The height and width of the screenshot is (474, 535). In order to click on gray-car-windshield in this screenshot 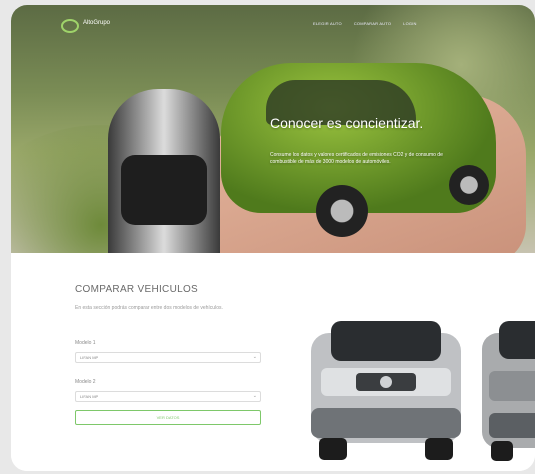, I will do `click(164, 190)`.